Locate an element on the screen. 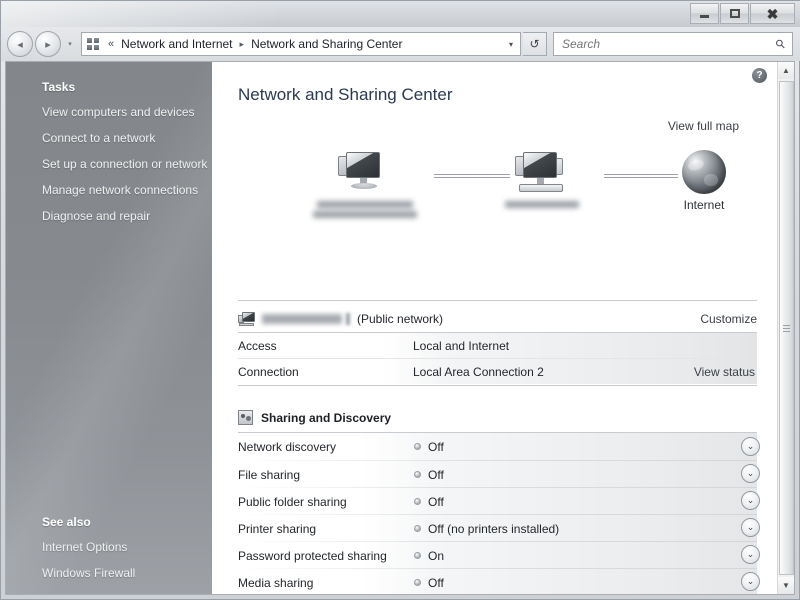 This screenshot has height=600, width=800. maximize-button is located at coordinates (734, 13).